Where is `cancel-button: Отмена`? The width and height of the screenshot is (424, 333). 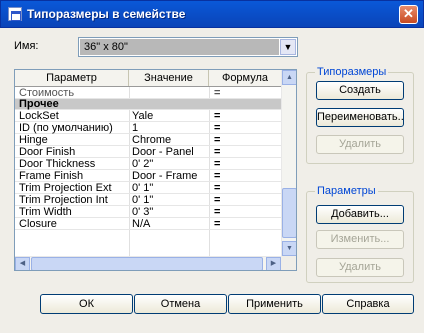
cancel-button: Отмена is located at coordinates (180, 304).